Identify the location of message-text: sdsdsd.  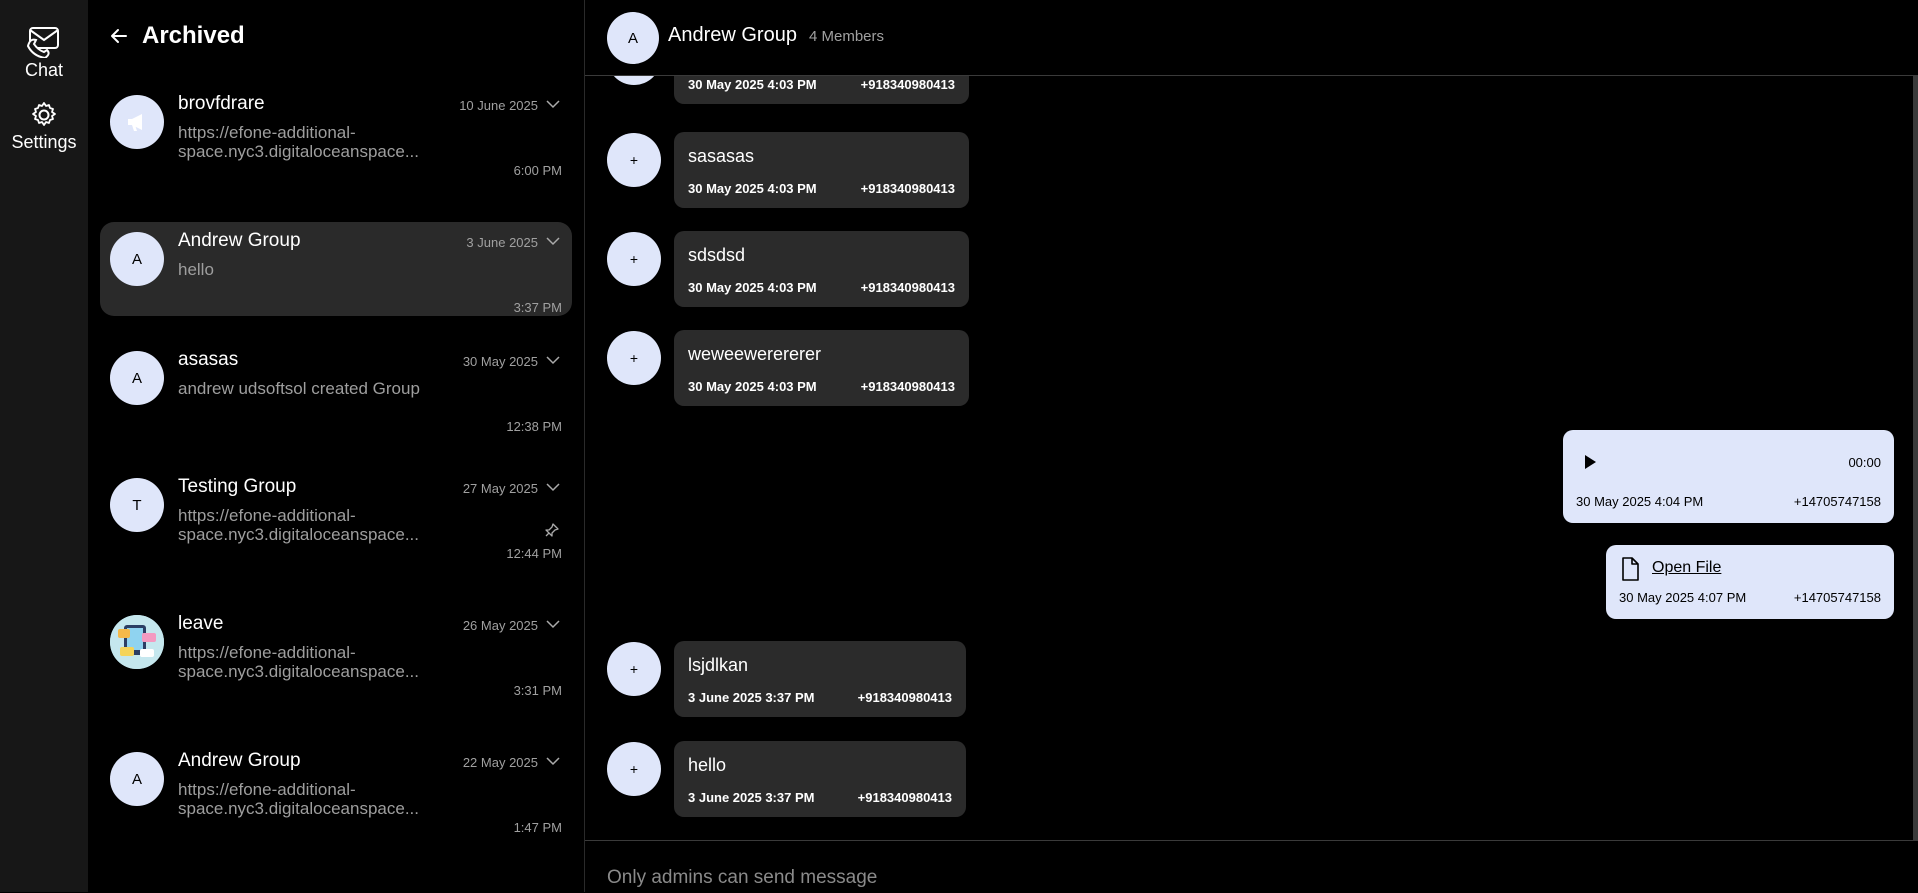
(717, 255).